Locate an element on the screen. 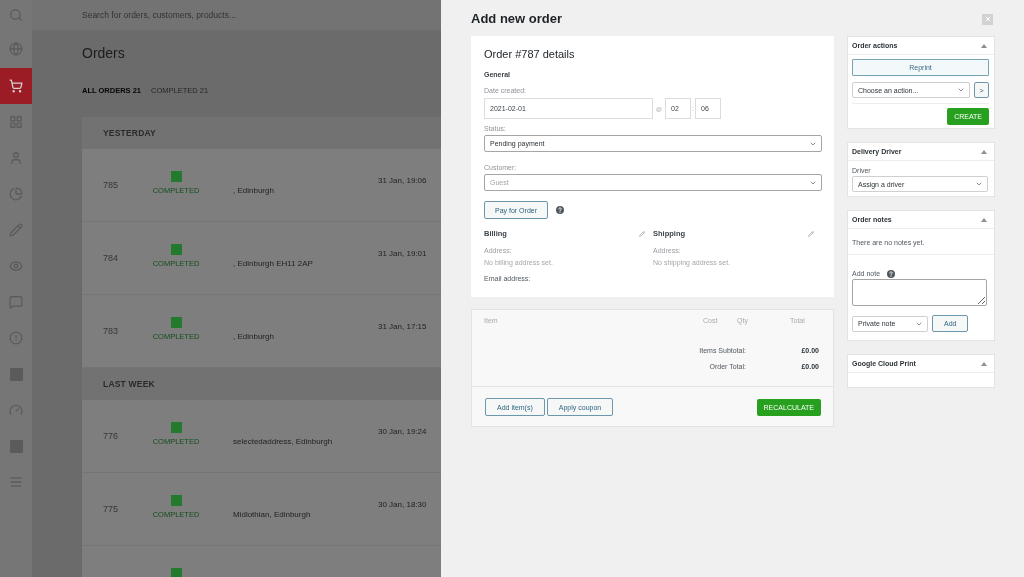 The height and width of the screenshot is (577, 1024). order-number: 785 is located at coordinates (111, 185).